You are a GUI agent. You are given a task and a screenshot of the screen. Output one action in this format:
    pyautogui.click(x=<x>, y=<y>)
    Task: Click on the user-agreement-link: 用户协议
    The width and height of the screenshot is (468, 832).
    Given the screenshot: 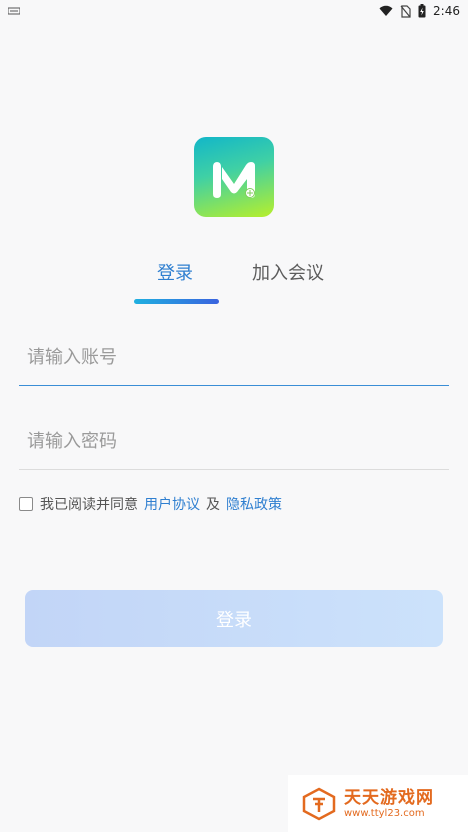 What is the action you would take?
    pyautogui.click(x=172, y=504)
    